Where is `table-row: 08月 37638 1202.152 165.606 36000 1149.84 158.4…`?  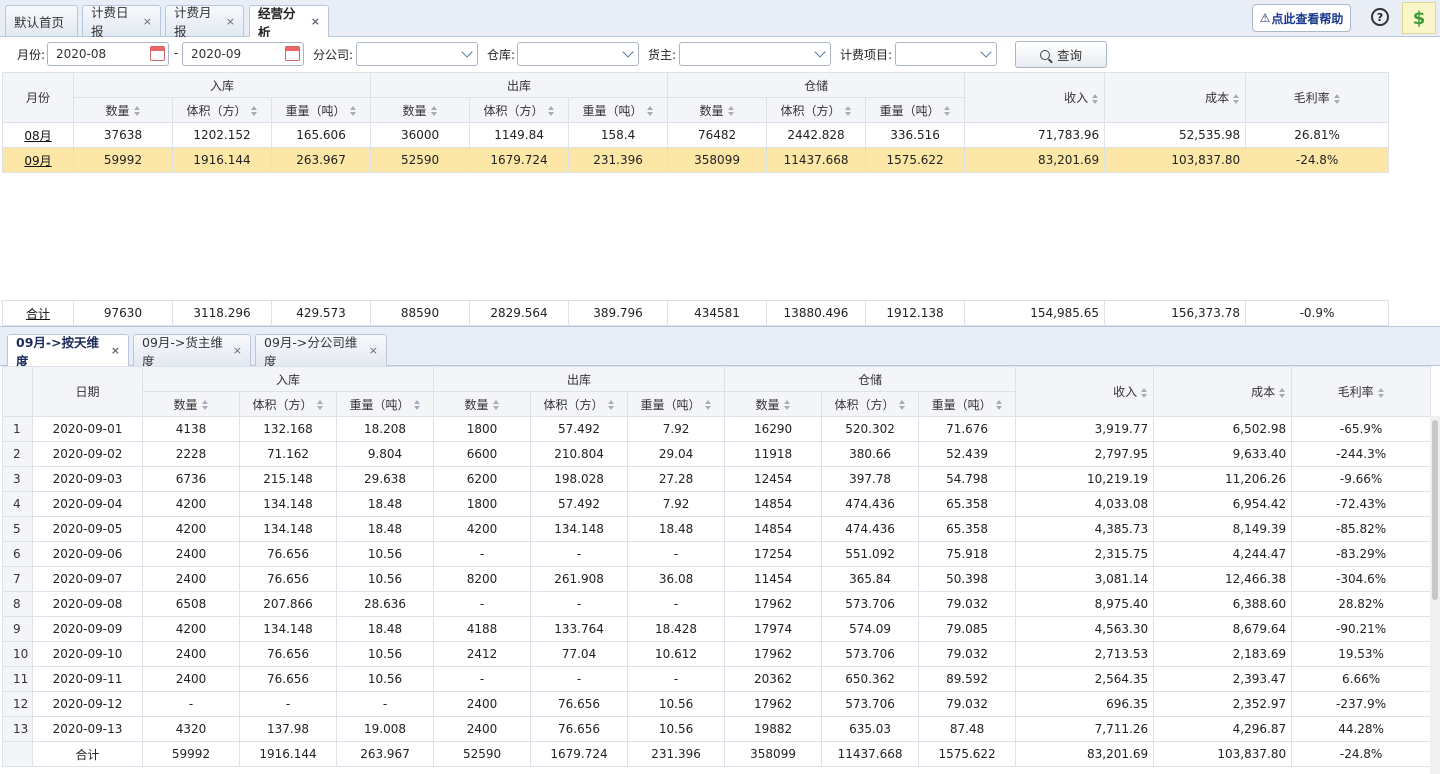
table-row: 08月 37638 1202.152 165.606 36000 1149.84 158.4… is located at coordinates (696, 135).